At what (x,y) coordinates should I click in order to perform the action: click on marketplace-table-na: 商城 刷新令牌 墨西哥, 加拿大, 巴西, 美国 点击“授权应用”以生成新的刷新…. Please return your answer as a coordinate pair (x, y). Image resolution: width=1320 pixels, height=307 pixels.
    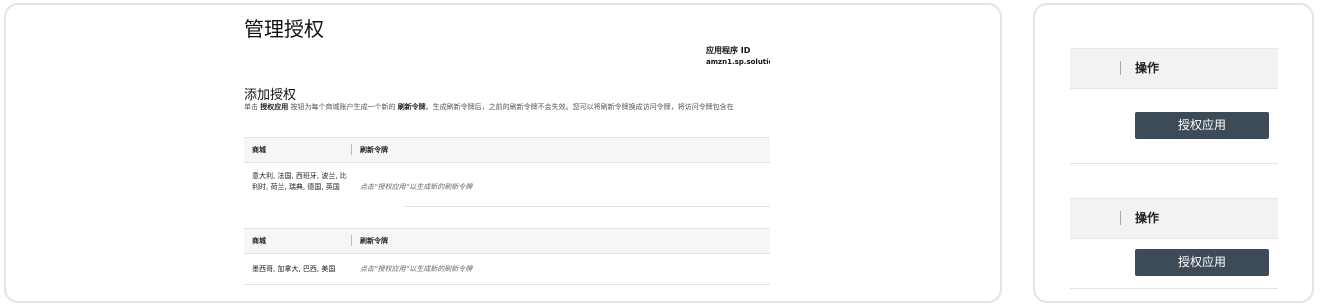
    Looking at the image, I should click on (507, 256).